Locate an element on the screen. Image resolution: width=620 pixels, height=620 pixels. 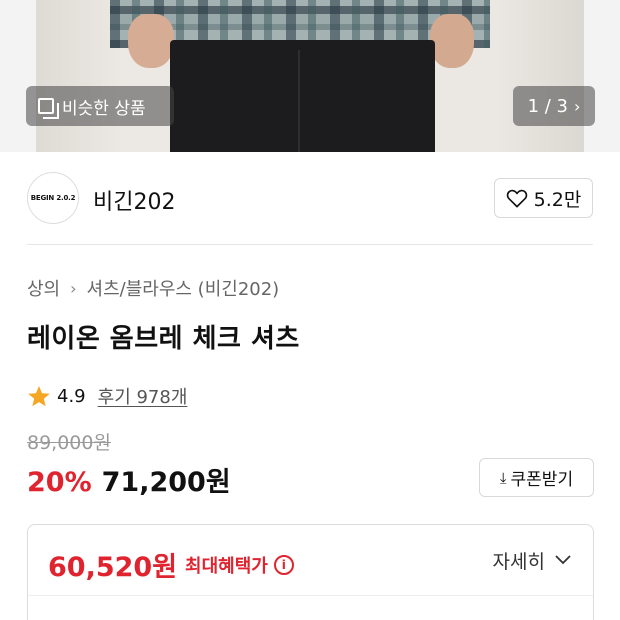
similar-products-button: 비슷한 상품 is located at coordinates (100, 106).